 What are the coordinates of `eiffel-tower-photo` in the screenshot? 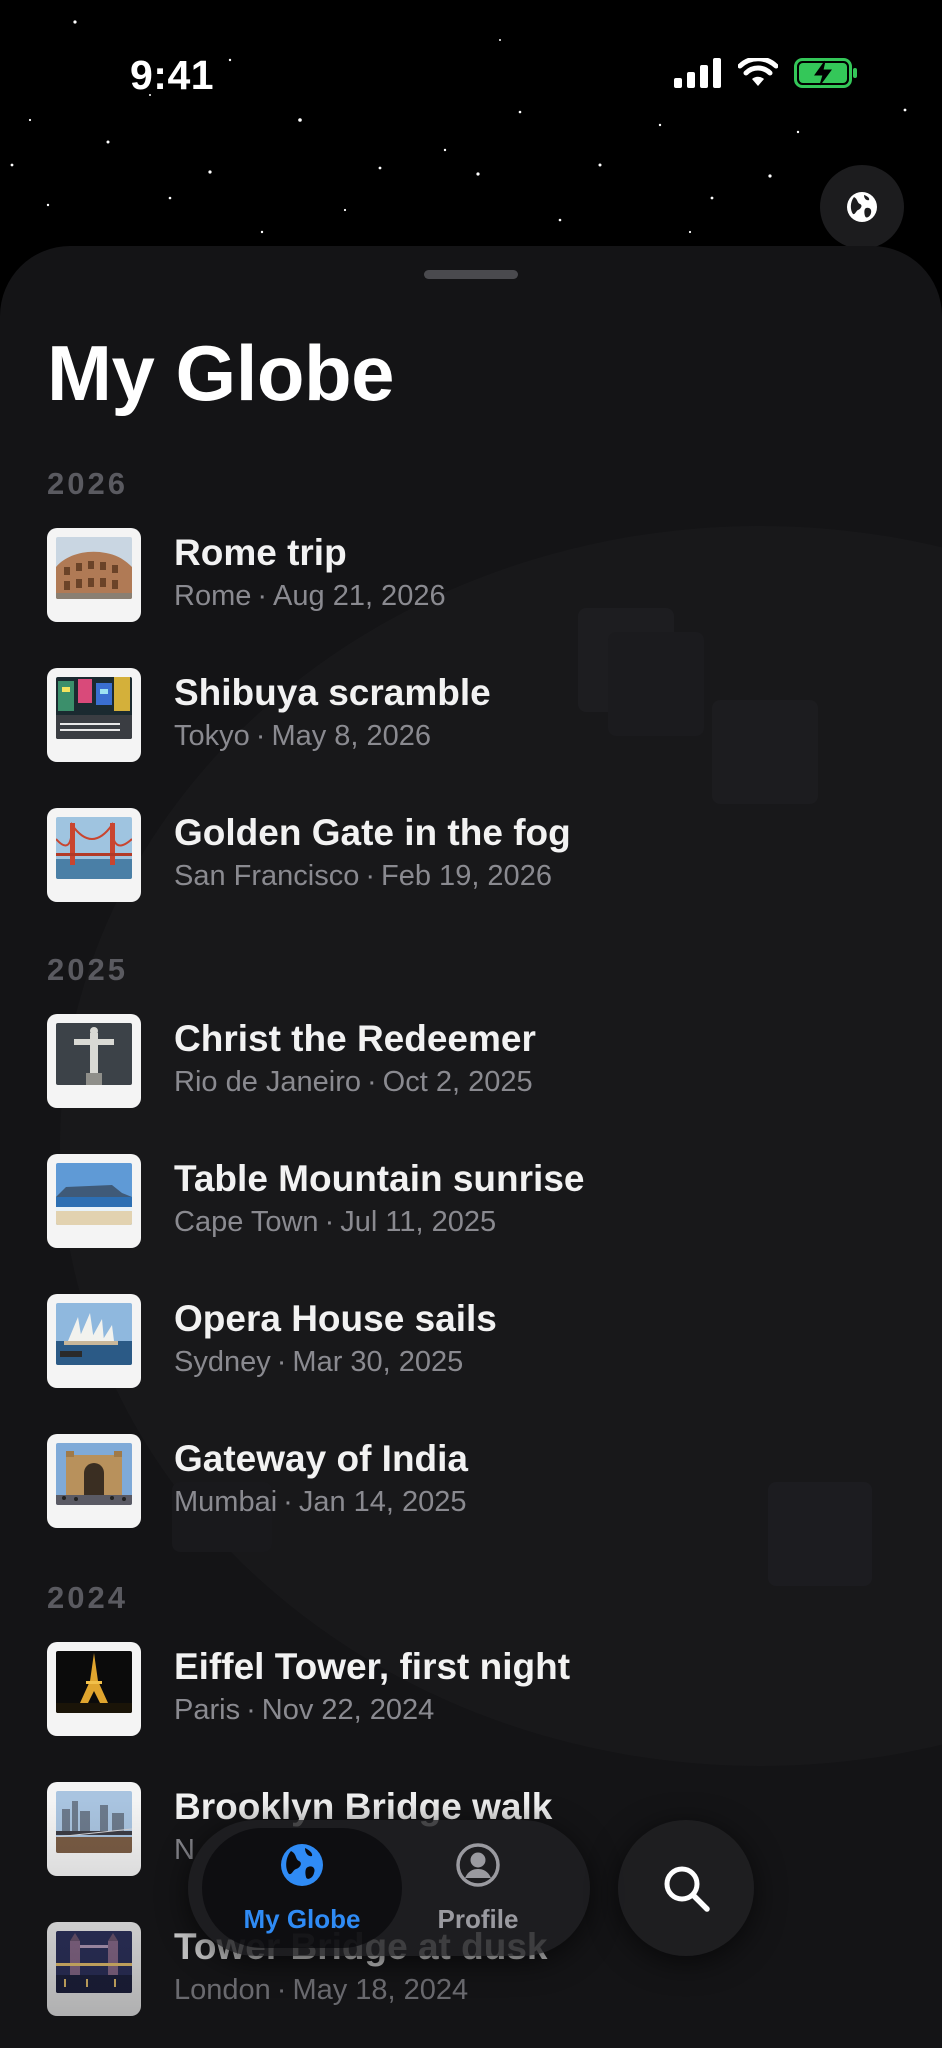 It's located at (94, 1682).